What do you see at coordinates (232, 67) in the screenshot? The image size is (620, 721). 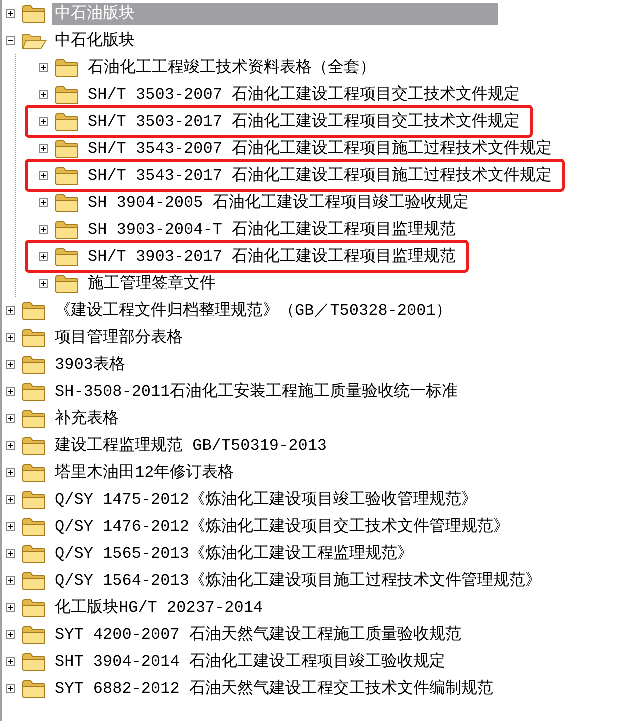 I see `tree-item: 石油化工工程竣工技术资料表格（全套）` at bounding box center [232, 67].